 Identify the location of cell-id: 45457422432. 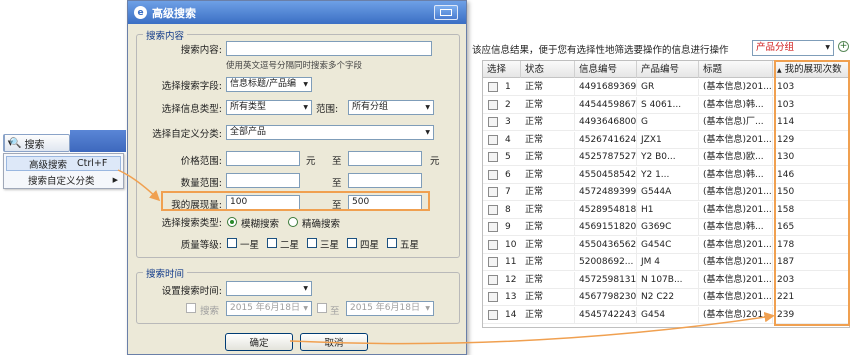
(606, 315).